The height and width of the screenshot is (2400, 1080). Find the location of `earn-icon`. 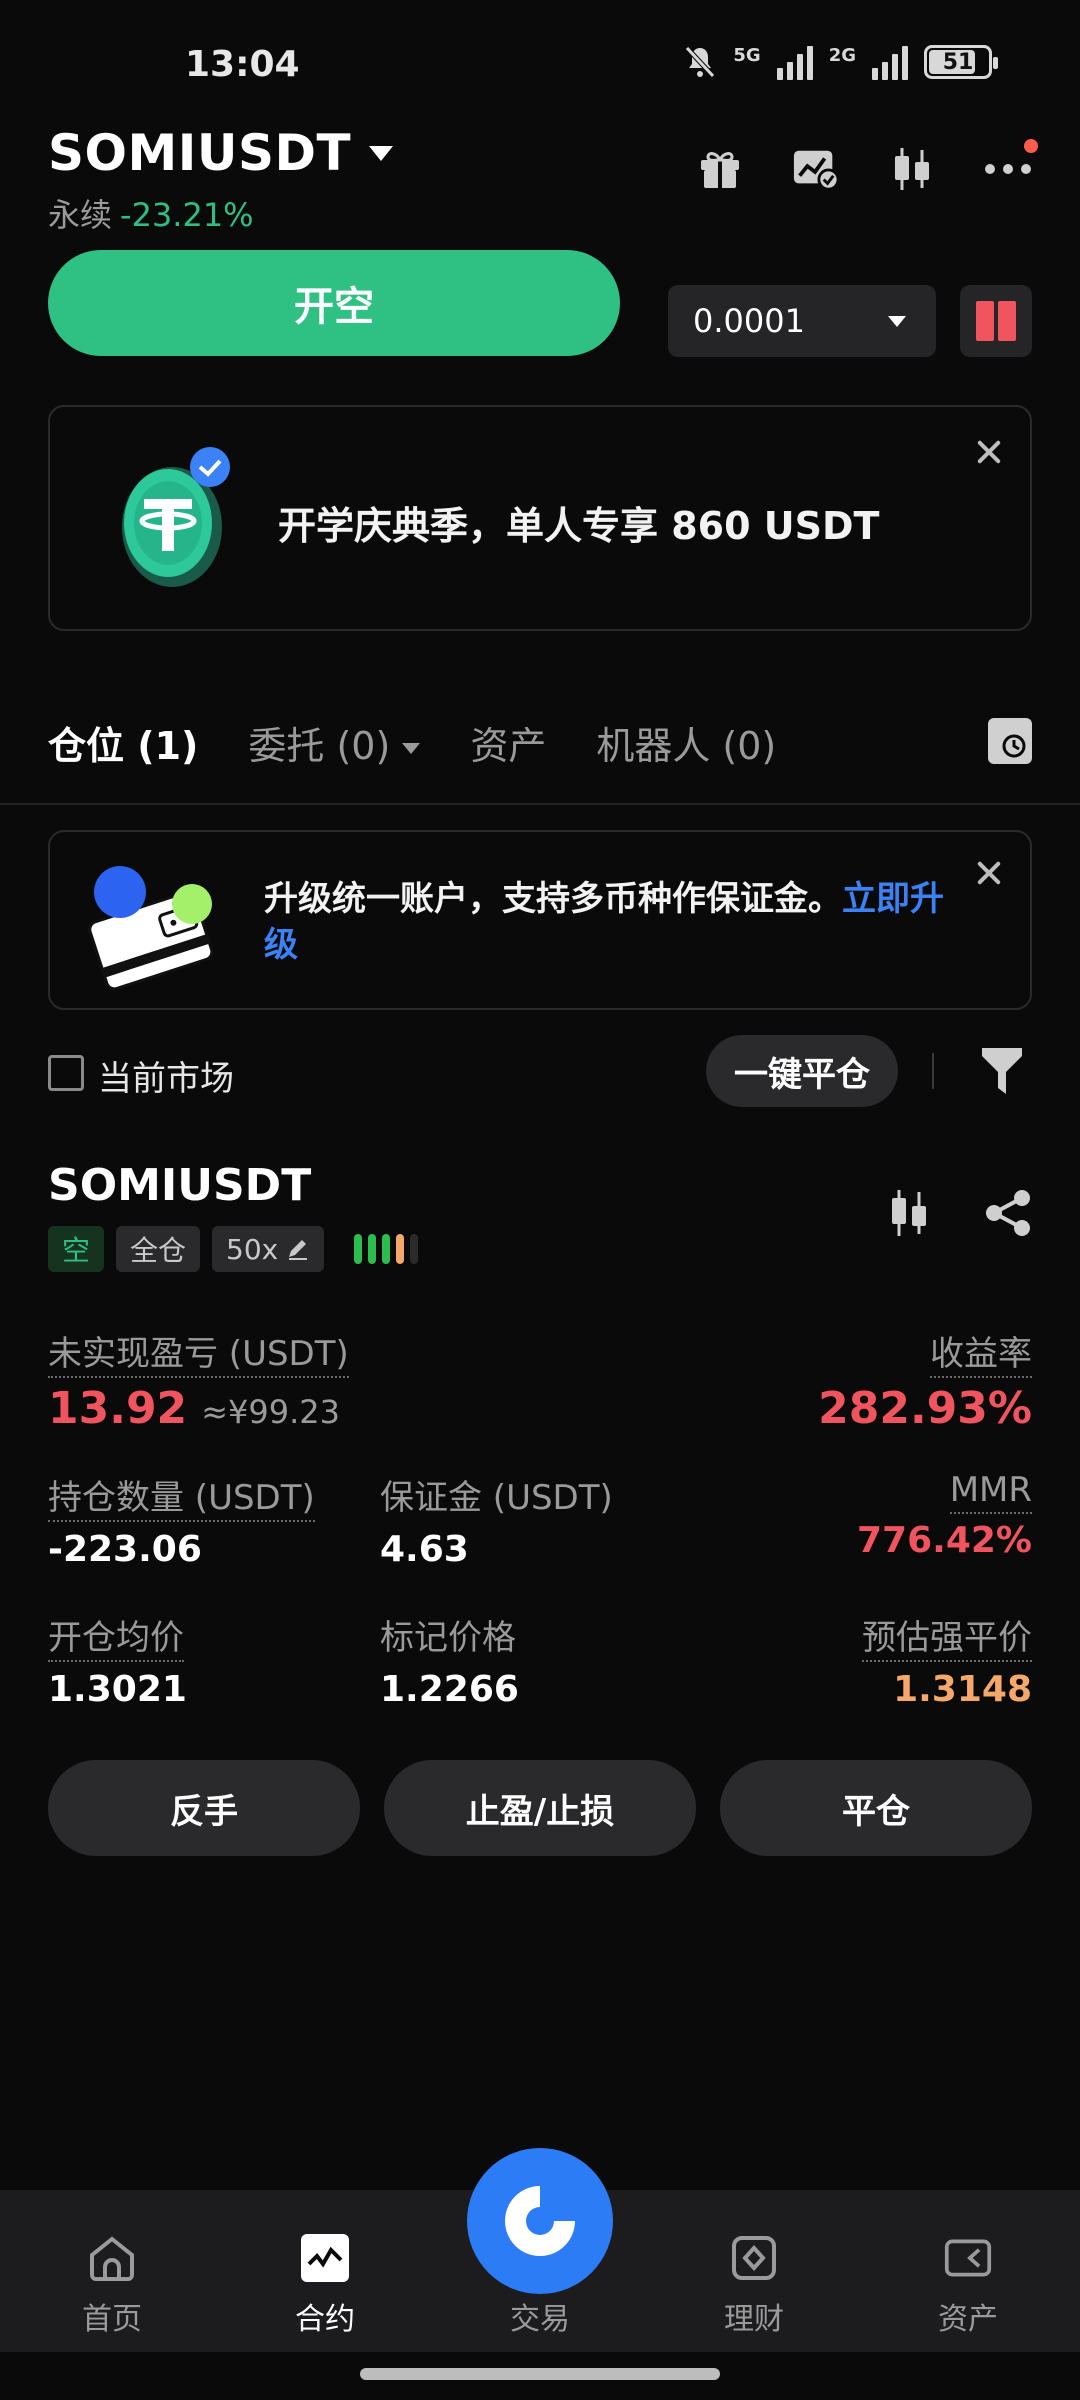

earn-icon is located at coordinates (754, 2258).